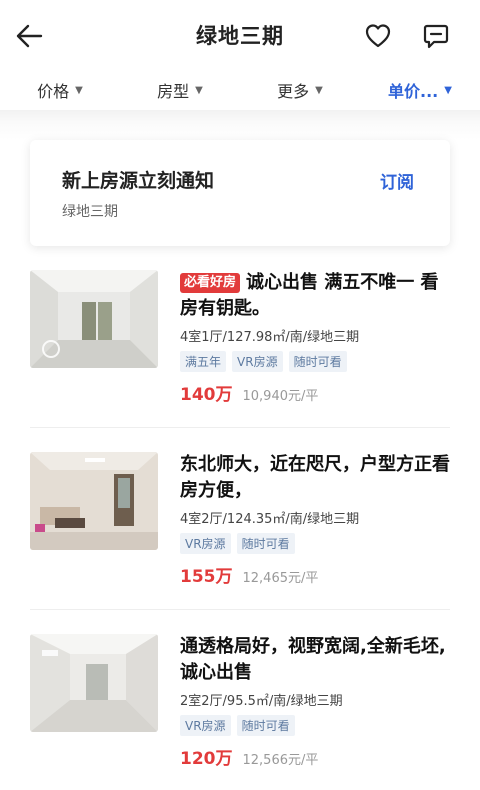 Image resolution: width=480 pixels, height=790 pixels. I want to click on listing-desc: 2室2厅/95.5㎡/南/绿地三期, so click(261, 701).